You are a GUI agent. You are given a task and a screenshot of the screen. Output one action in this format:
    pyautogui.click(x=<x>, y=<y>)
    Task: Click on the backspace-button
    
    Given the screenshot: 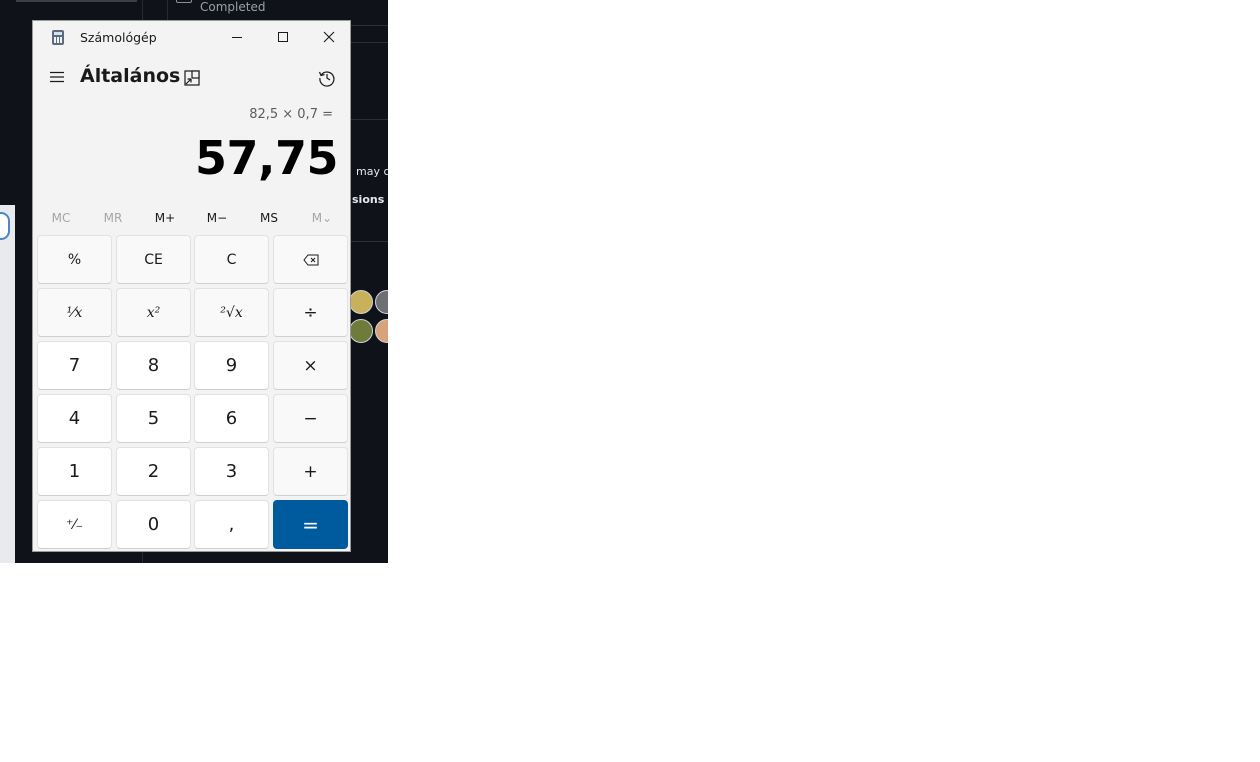 What is the action you would take?
    pyautogui.click(x=310, y=259)
    